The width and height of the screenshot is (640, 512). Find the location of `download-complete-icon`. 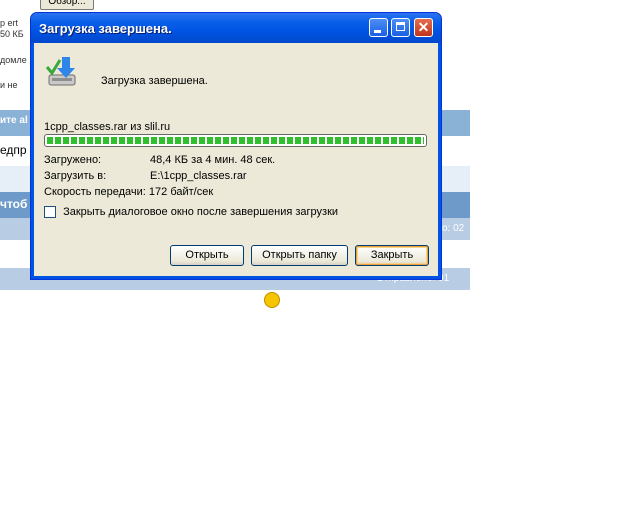

download-complete-icon is located at coordinates (60, 71).